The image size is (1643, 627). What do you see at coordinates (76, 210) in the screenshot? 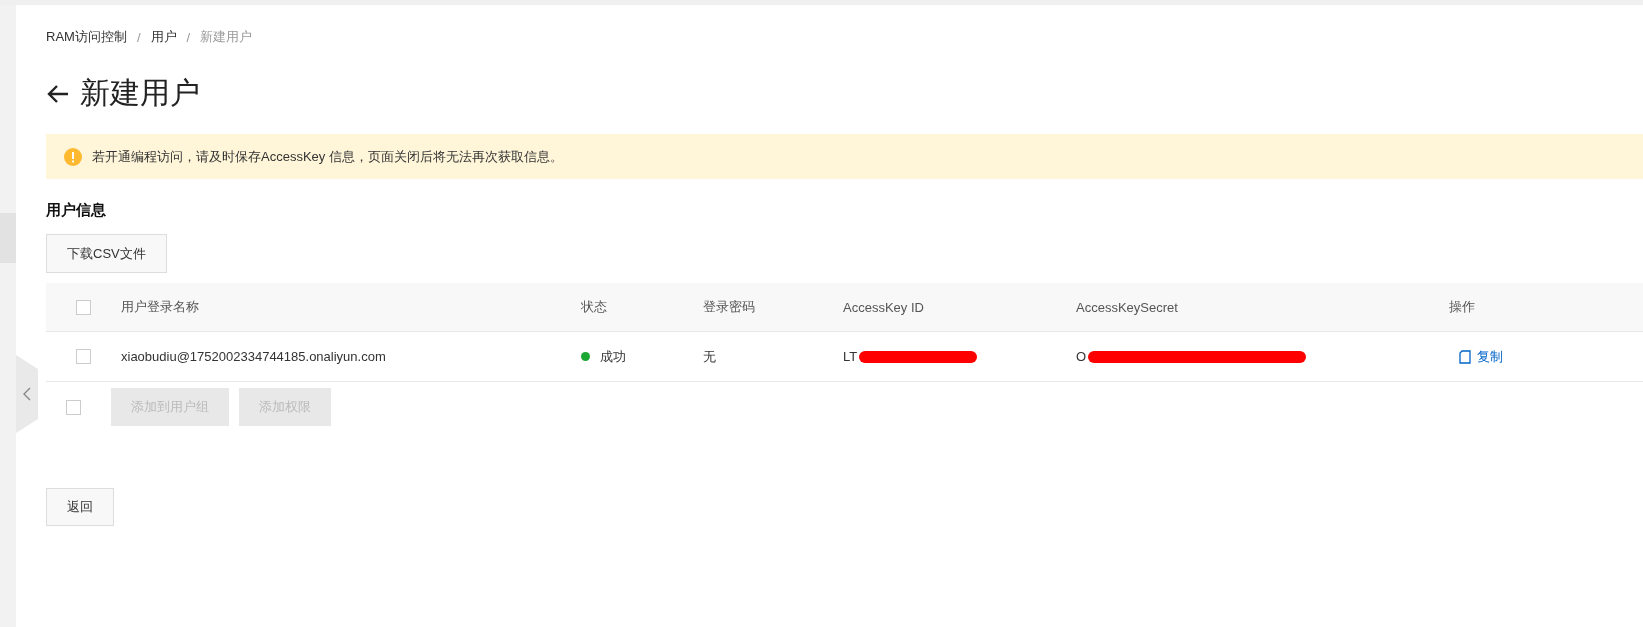
I see `section-title: 用户信息` at bounding box center [76, 210].